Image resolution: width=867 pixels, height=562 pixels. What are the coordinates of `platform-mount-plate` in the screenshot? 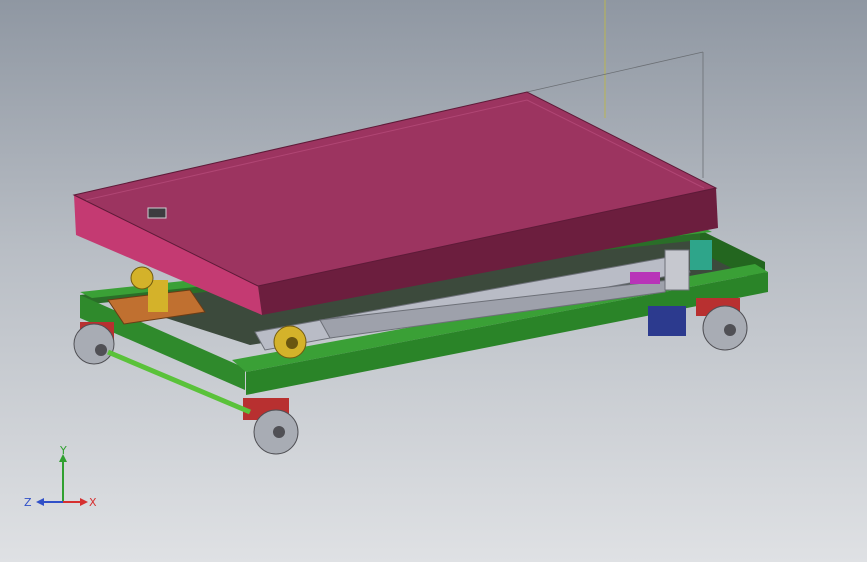 It's located at (157, 213).